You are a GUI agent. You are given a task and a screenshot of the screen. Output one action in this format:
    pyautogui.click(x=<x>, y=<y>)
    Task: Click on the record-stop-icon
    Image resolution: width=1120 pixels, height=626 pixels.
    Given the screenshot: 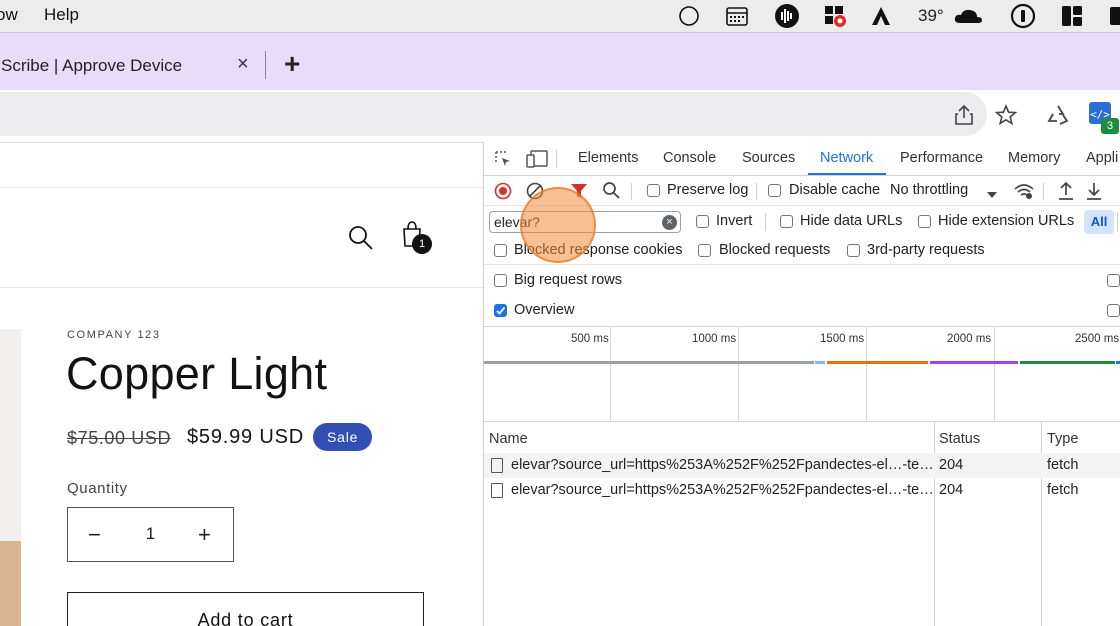 What is the action you would take?
    pyautogui.click(x=503, y=193)
    